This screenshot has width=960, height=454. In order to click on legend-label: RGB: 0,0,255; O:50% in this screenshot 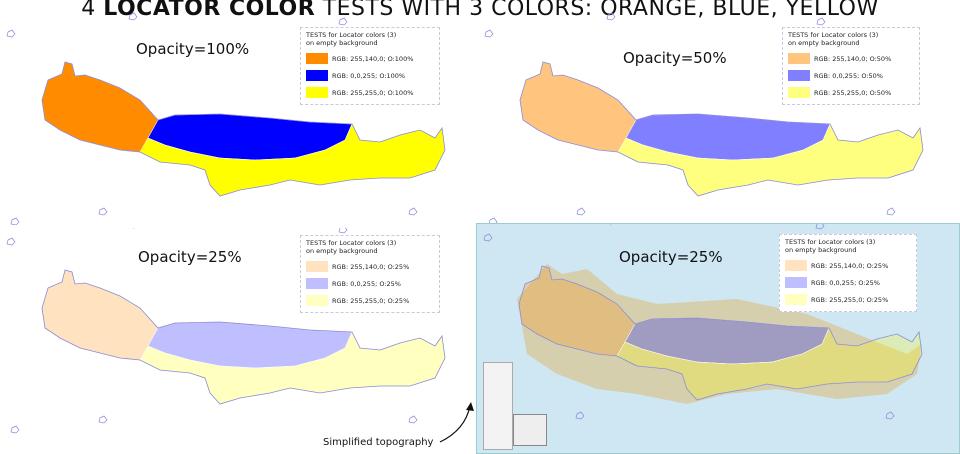, I will do `click(848, 75)`.